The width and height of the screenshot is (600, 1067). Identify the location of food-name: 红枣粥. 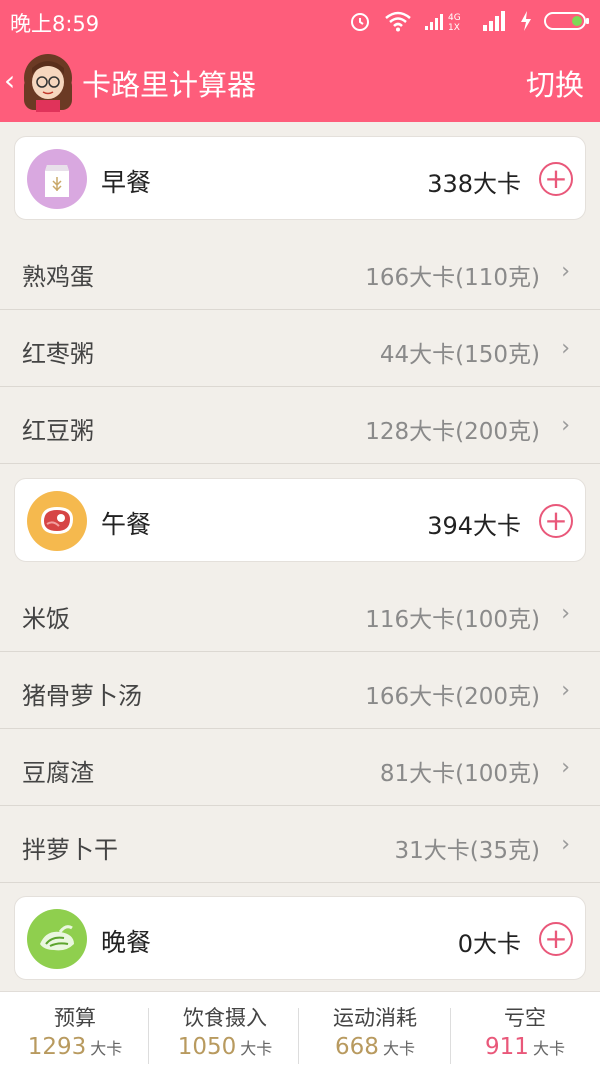
(58, 354).